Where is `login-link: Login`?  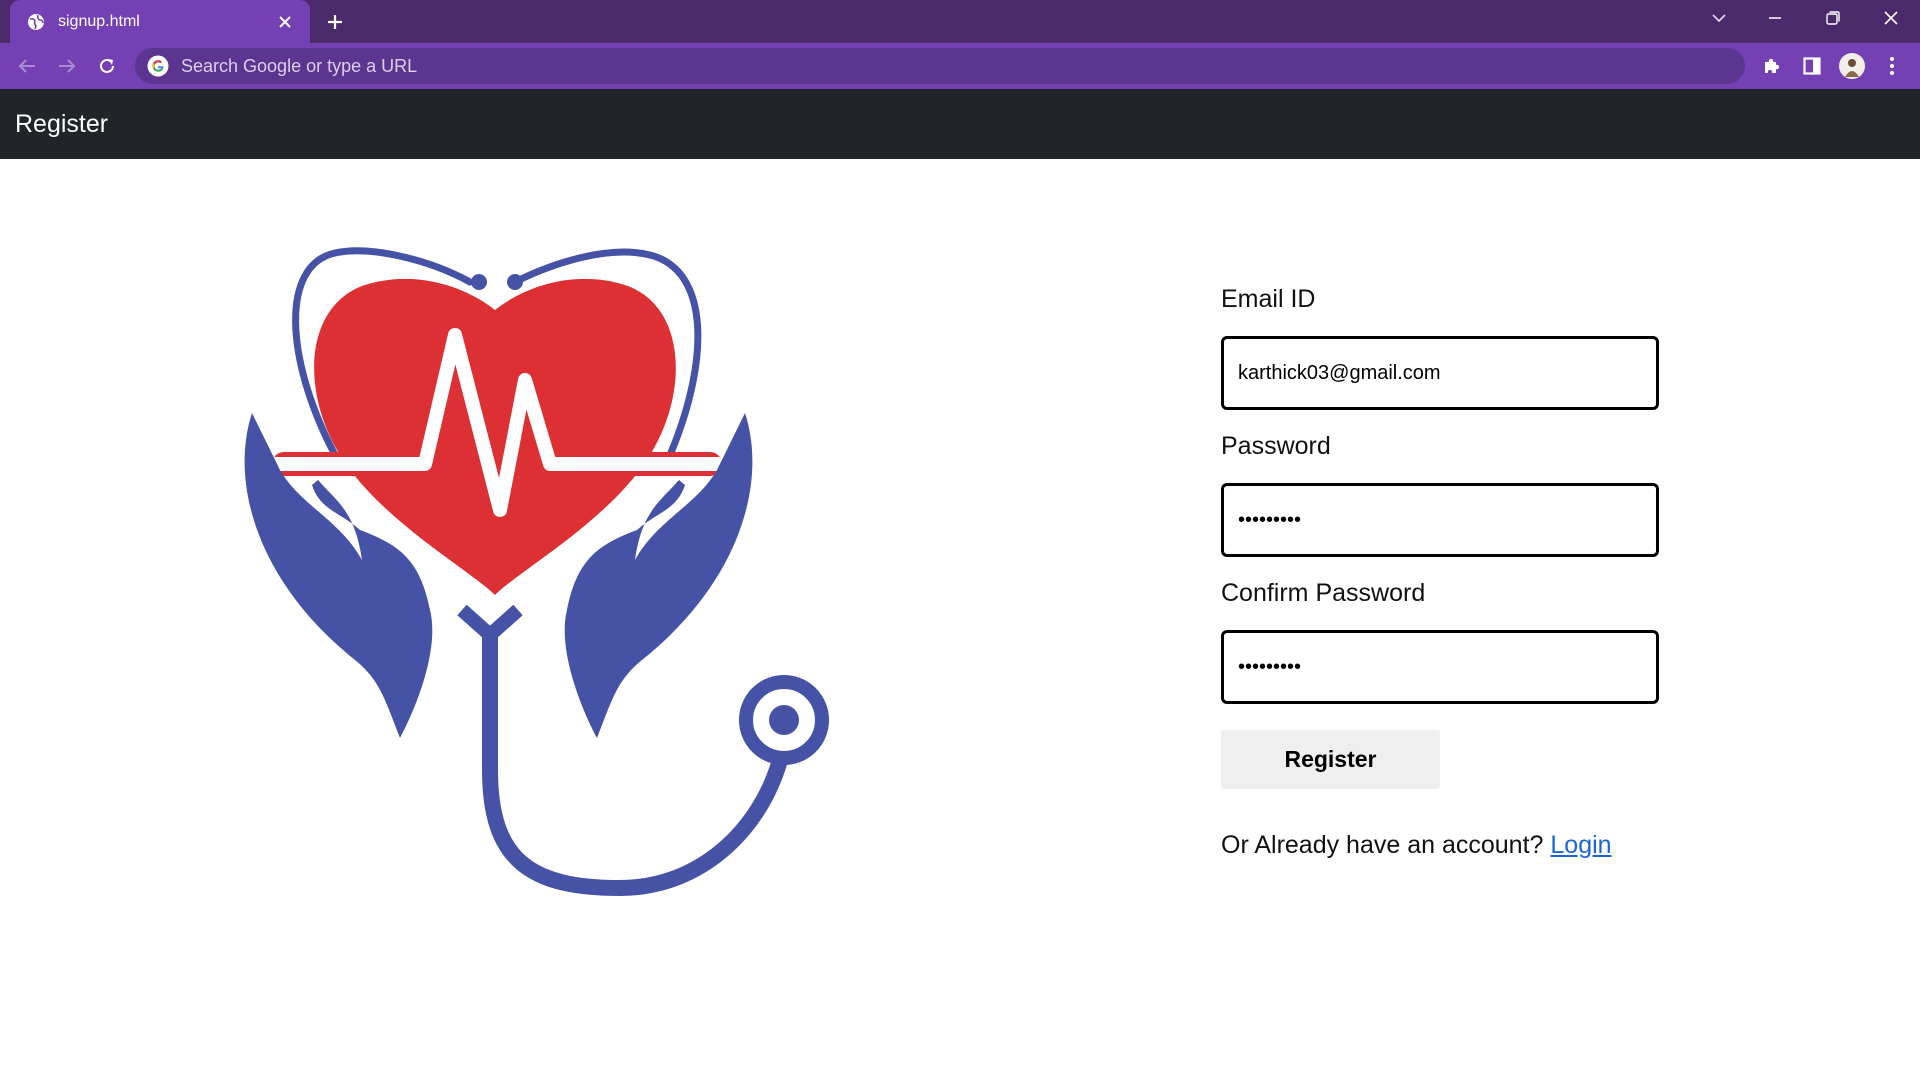
login-link: Login is located at coordinates (1580, 845).